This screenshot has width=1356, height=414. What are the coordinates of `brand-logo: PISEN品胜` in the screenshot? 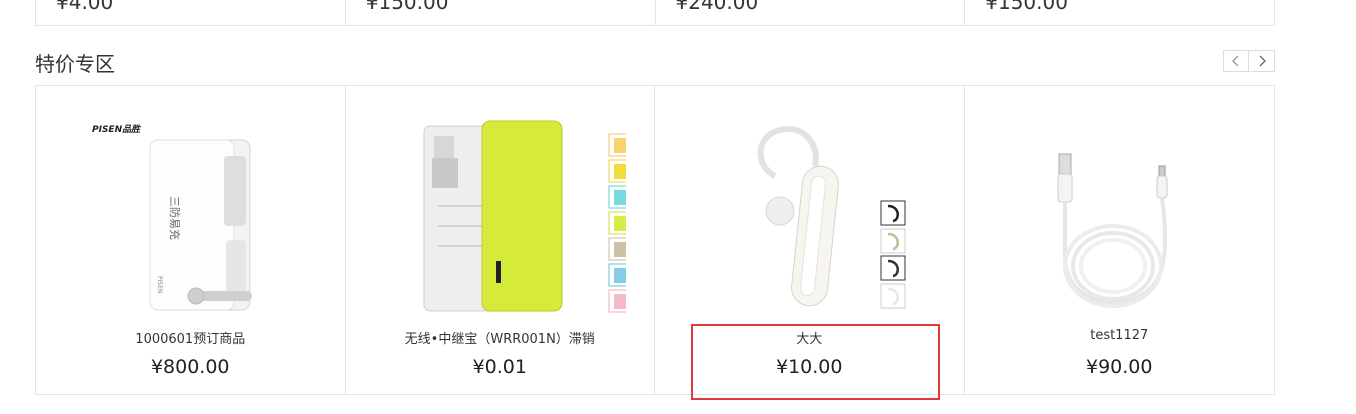 It's located at (117, 129).